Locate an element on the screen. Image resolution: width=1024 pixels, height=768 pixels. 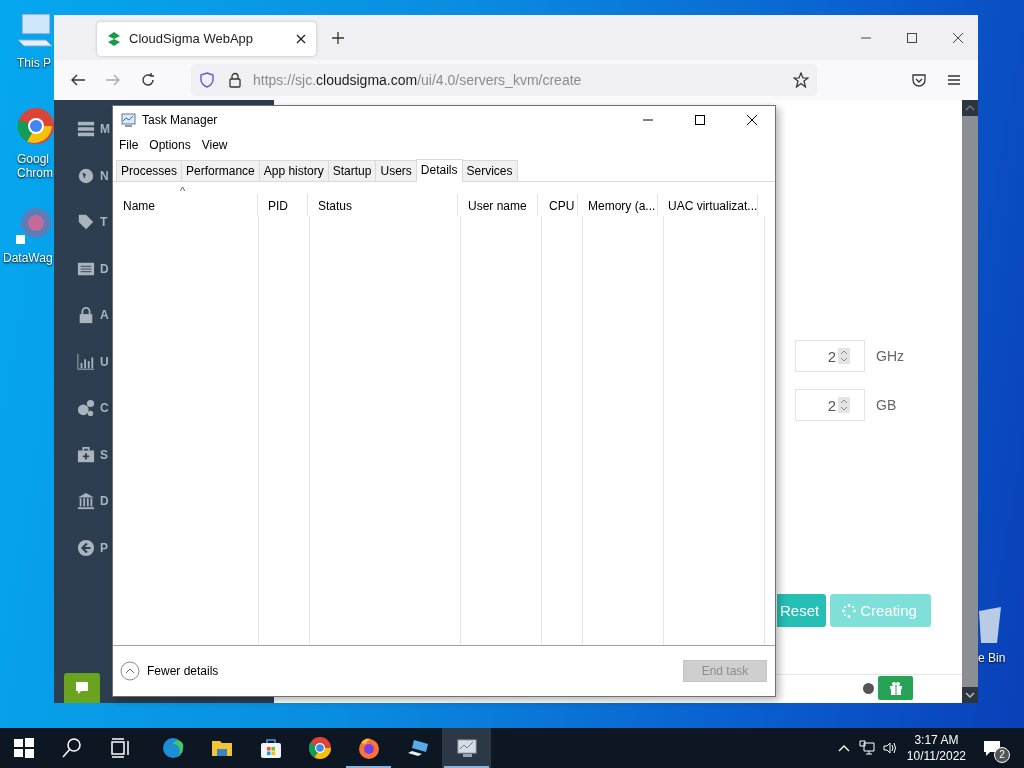
desktop-icon-label: e Bin is located at coordinates (992, 658).